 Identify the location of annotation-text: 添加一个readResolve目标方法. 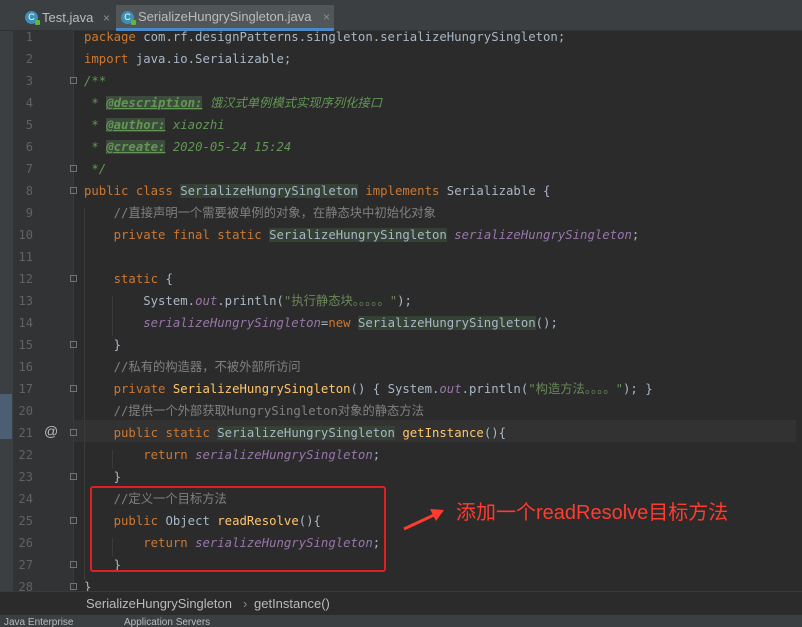
(592, 513).